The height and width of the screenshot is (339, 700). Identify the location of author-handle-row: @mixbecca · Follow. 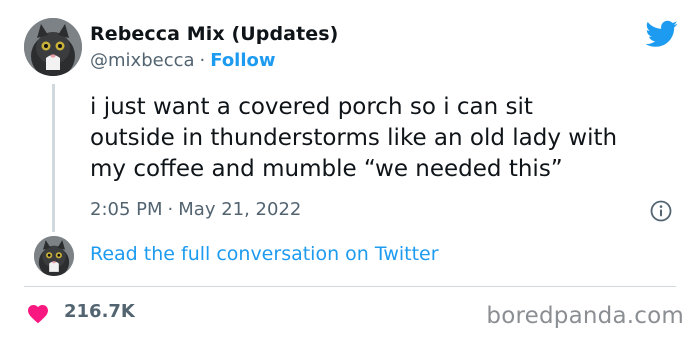
(183, 60).